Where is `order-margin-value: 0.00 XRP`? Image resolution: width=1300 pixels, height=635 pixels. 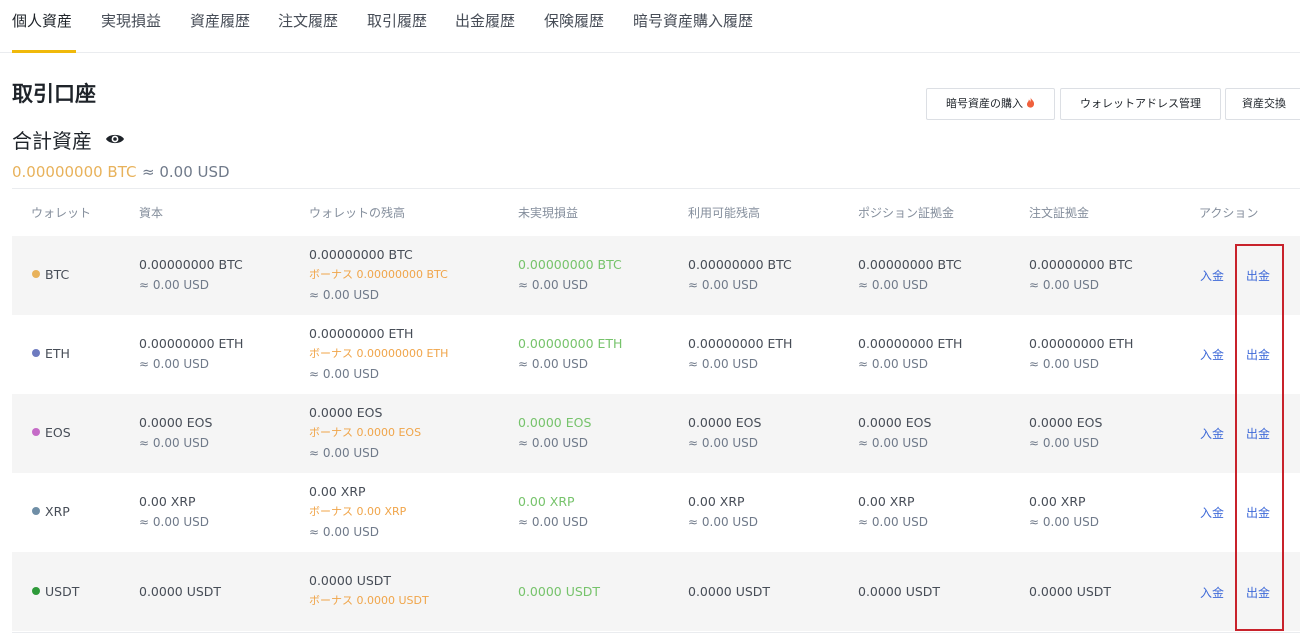 order-margin-value: 0.00 XRP is located at coordinates (1057, 501).